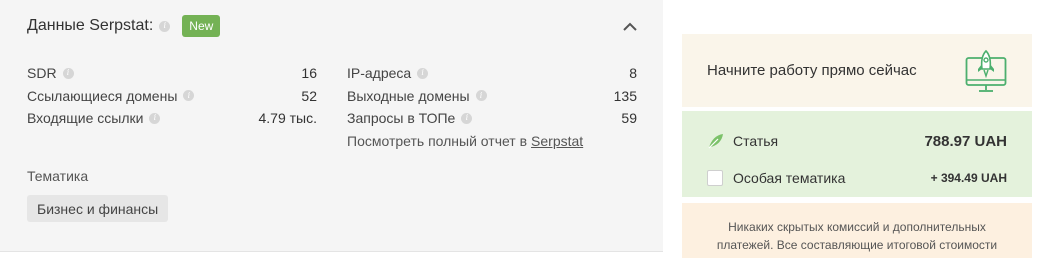  I want to click on topic-tag: Бизнес и финансы, so click(98, 208).